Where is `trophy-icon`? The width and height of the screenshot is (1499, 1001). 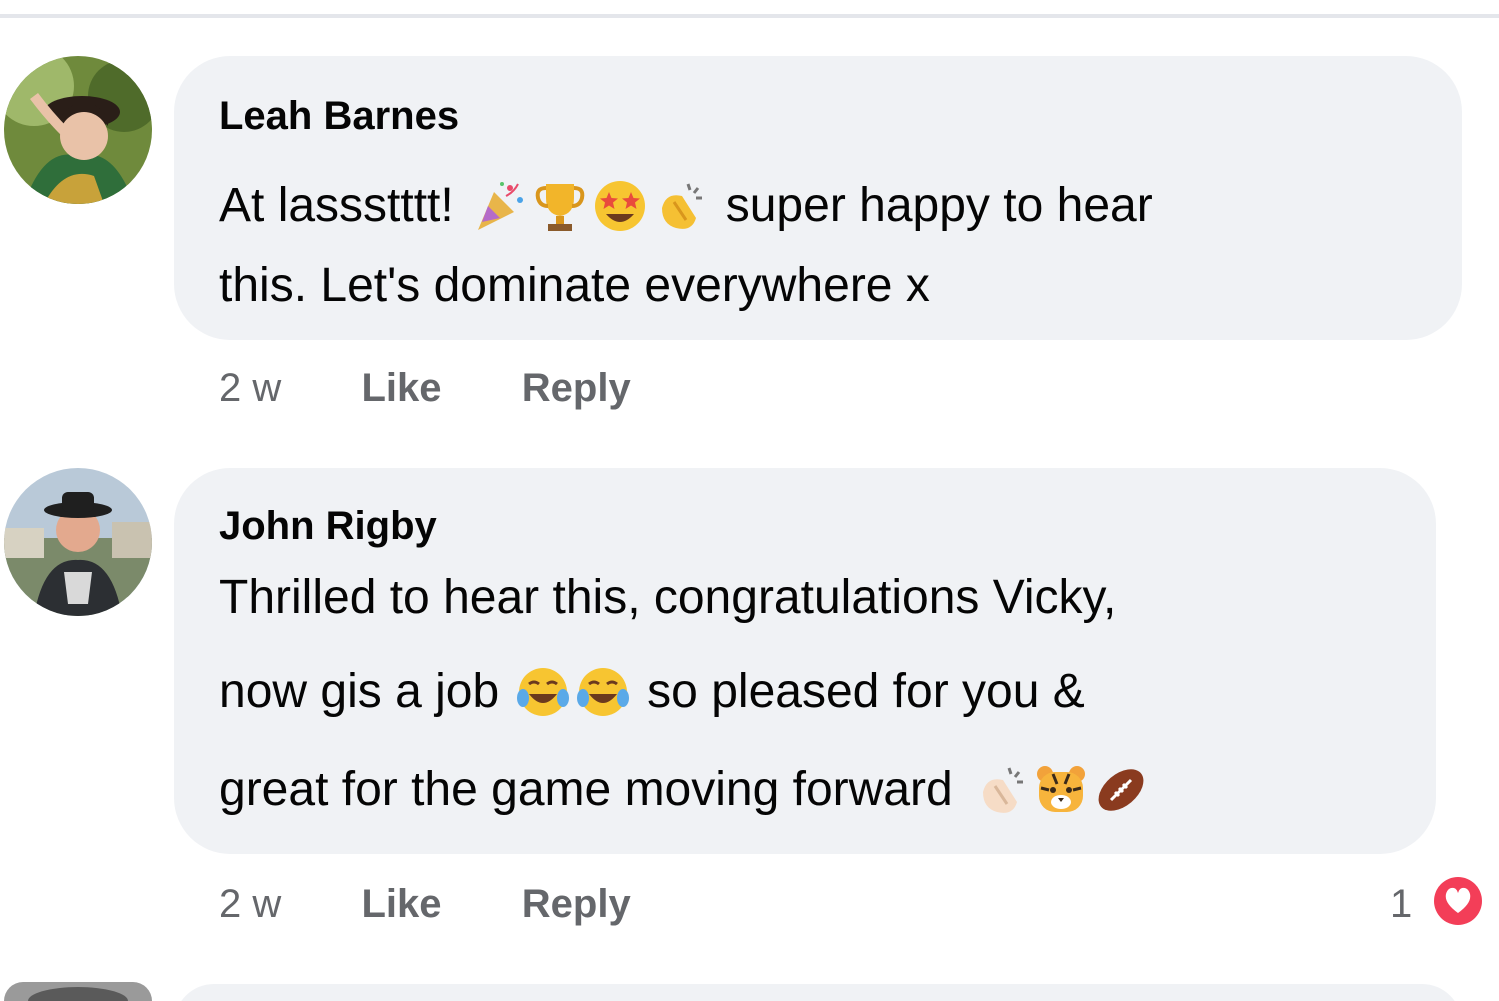 trophy-icon is located at coordinates (560, 206).